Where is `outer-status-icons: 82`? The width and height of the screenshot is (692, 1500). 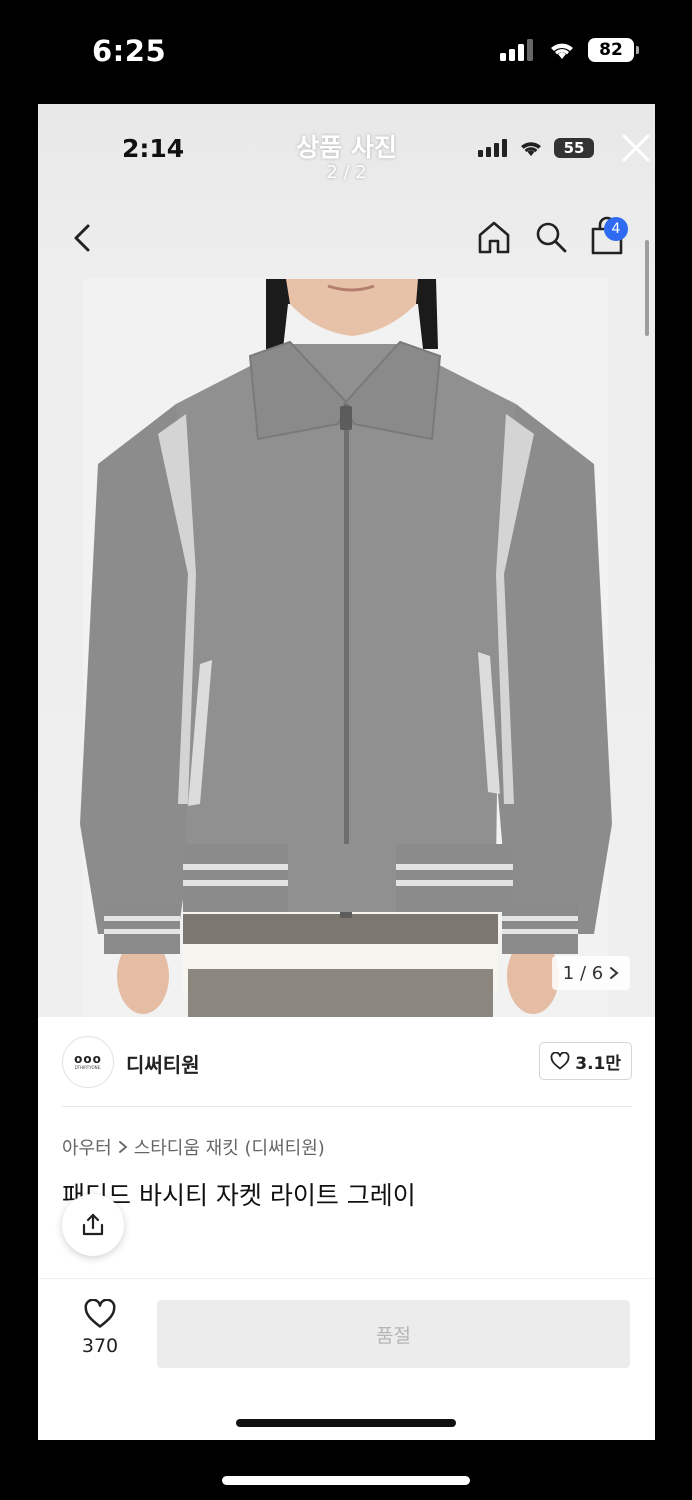
outer-status-icons: 82 is located at coordinates (569, 50).